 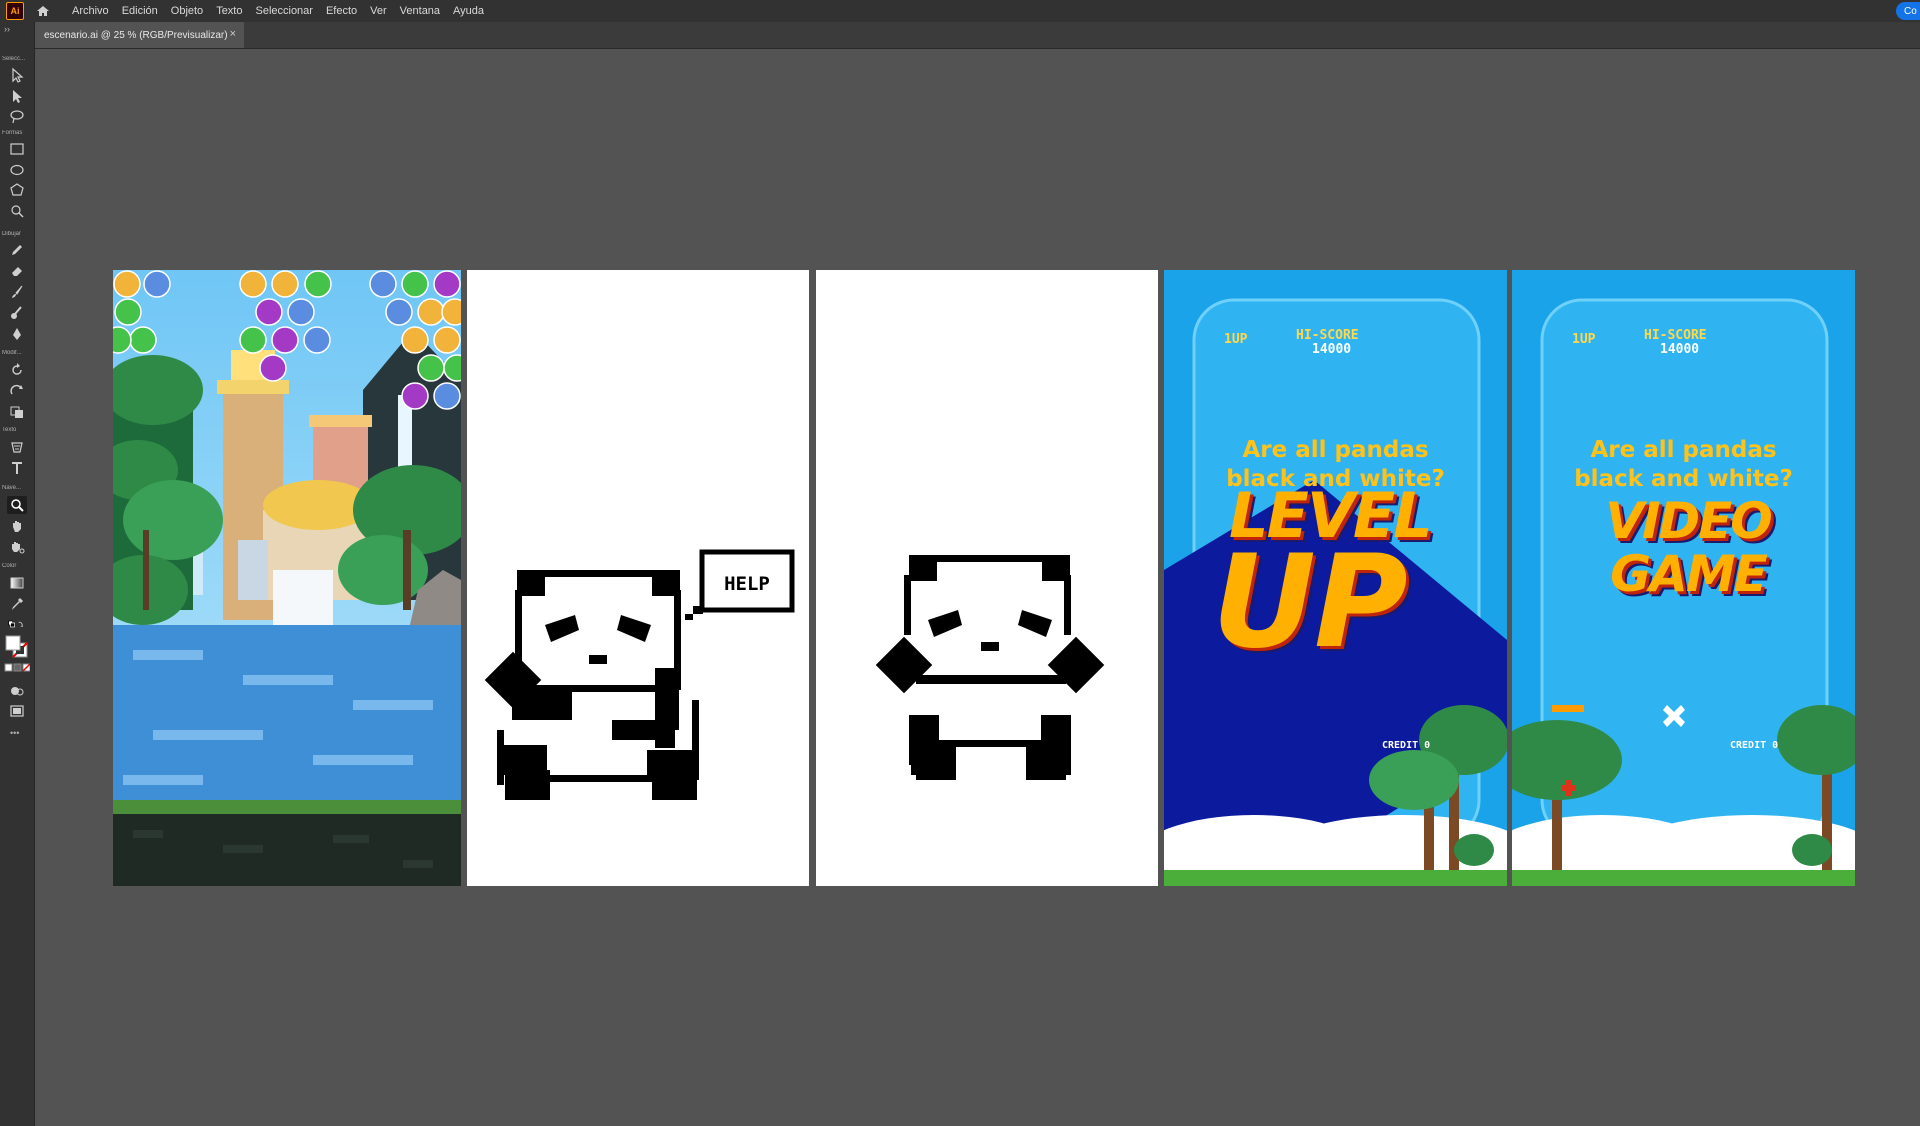 What do you see at coordinates (283, 11) in the screenshot?
I see `menu-seleccionar: Seleccionar` at bounding box center [283, 11].